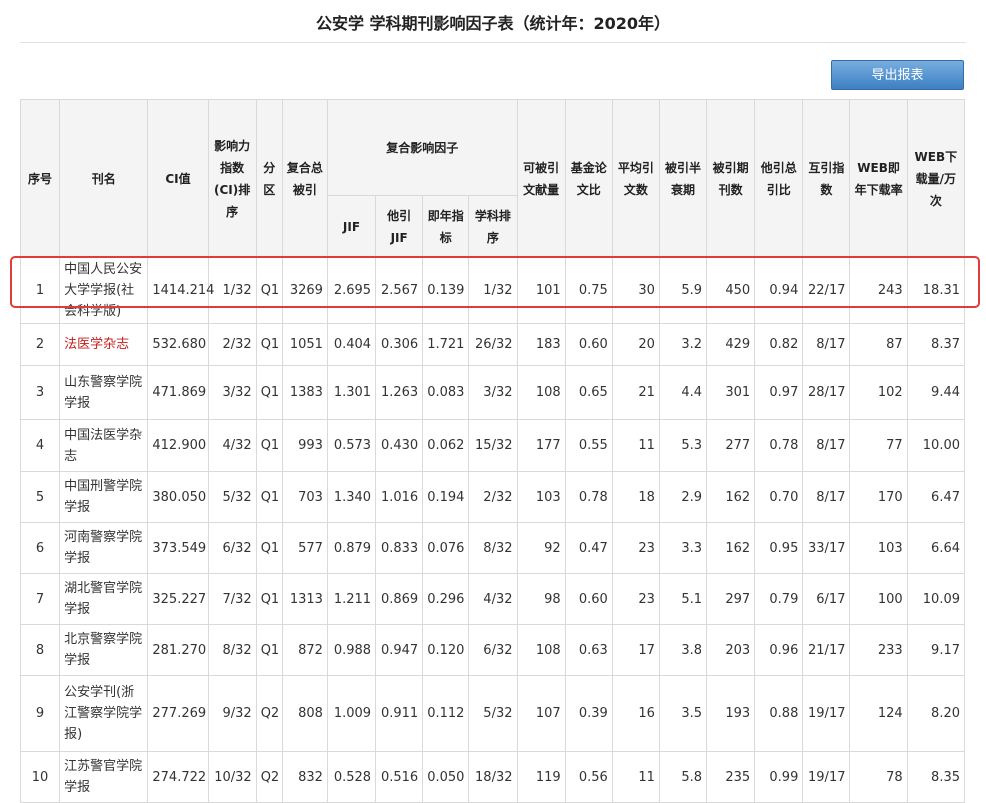  What do you see at coordinates (731, 713) in the screenshot?
I see `cell-cited-journals: 193` at bounding box center [731, 713].